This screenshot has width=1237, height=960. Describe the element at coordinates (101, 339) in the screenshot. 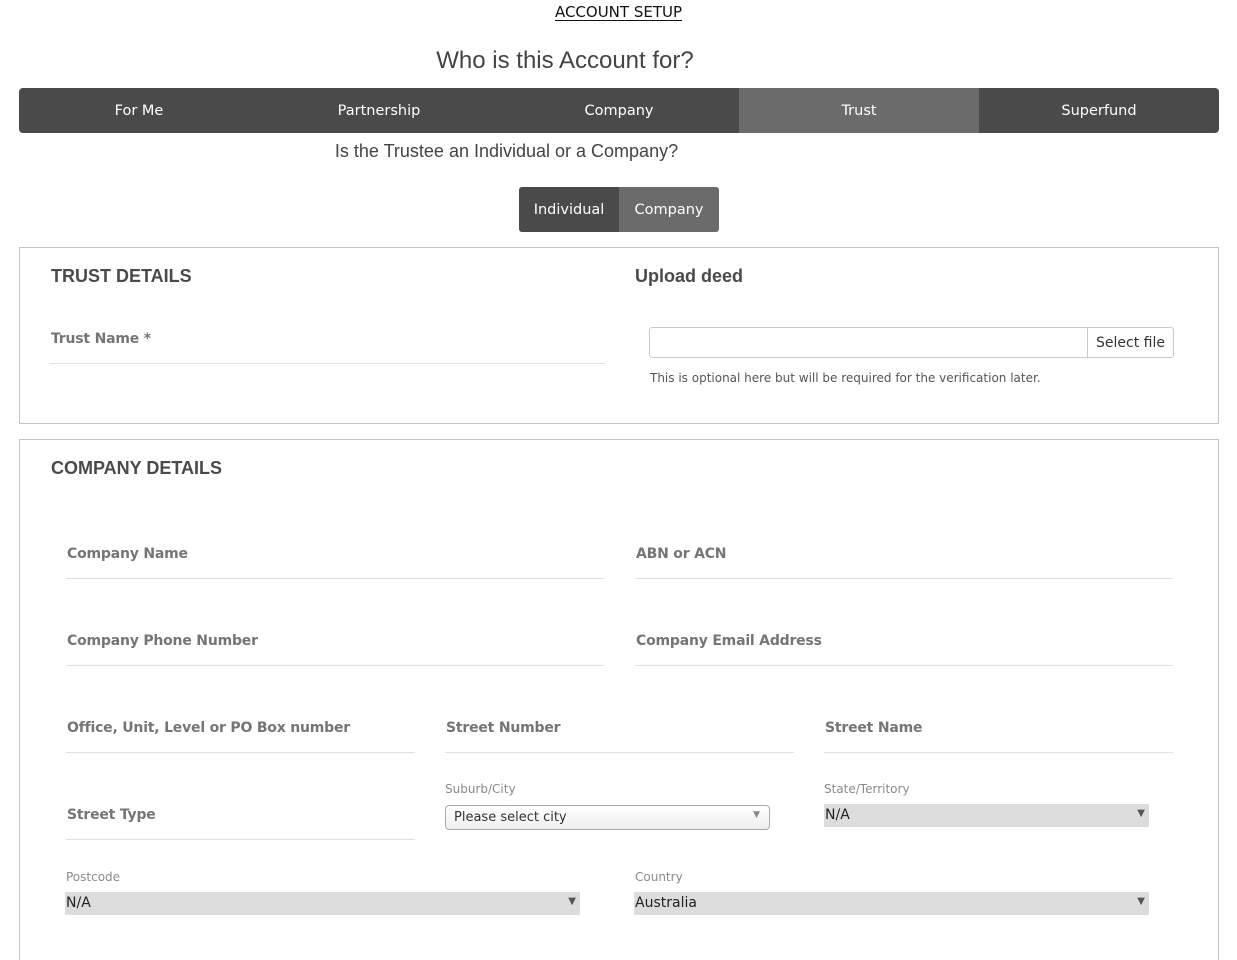

I see `trust-name-label: Trust Name *` at that location.